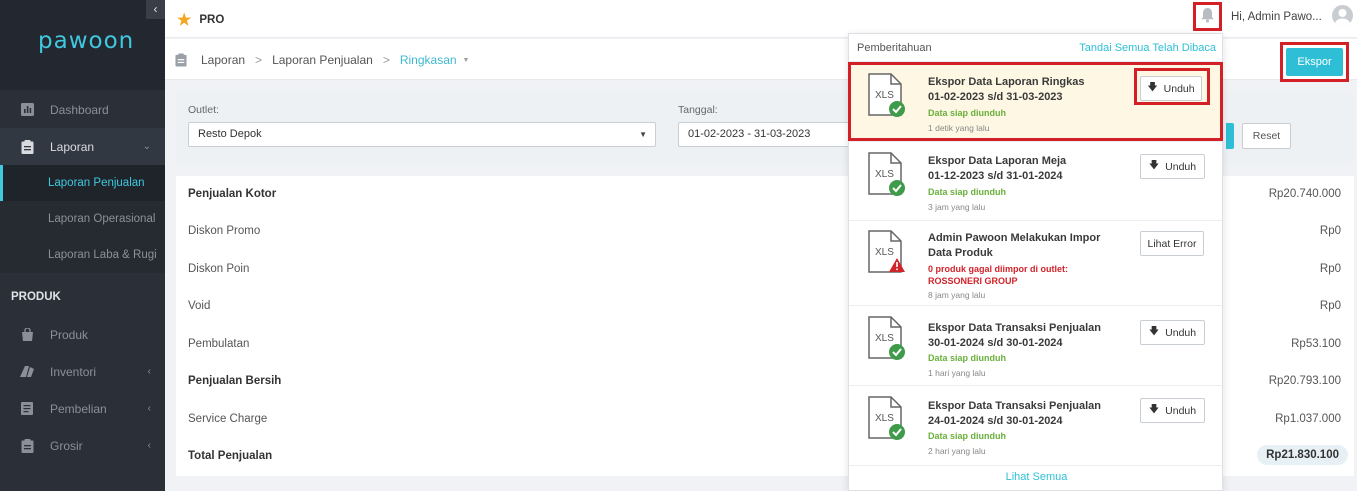  What do you see at coordinates (184, 20) in the screenshot?
I see `star-icon: ★` at bounding box center [184, 20].